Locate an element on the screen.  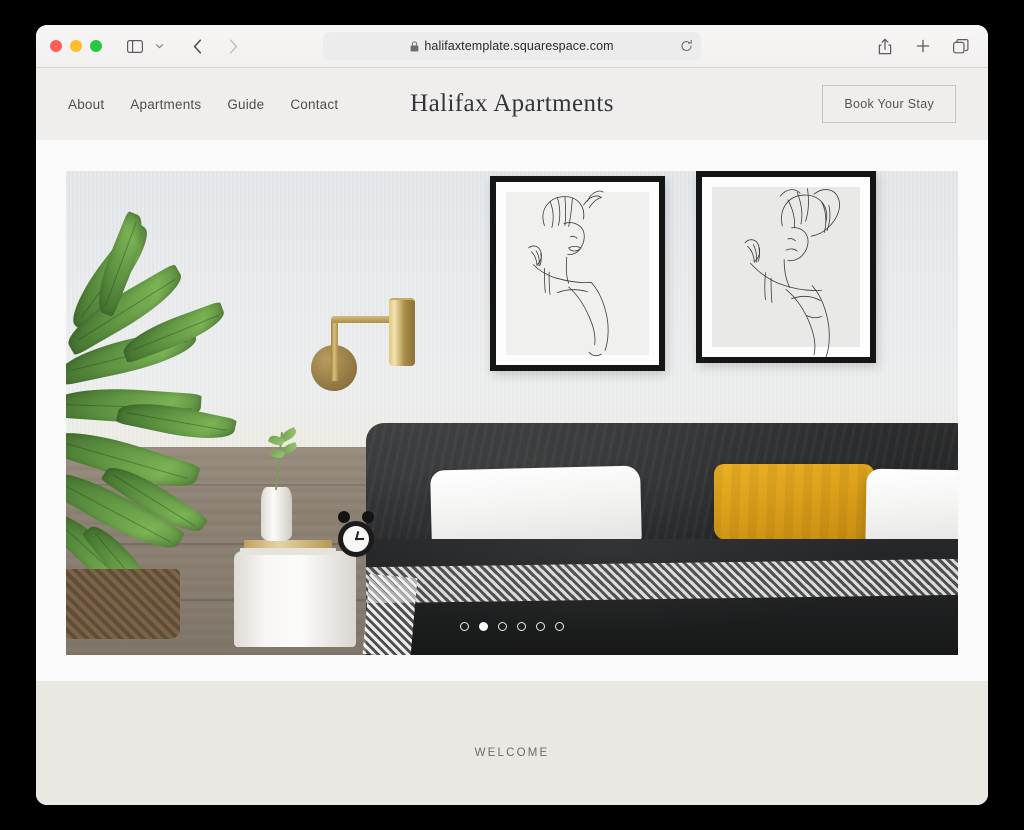
brass-wall-sconce is located at coordinates (371, 343).